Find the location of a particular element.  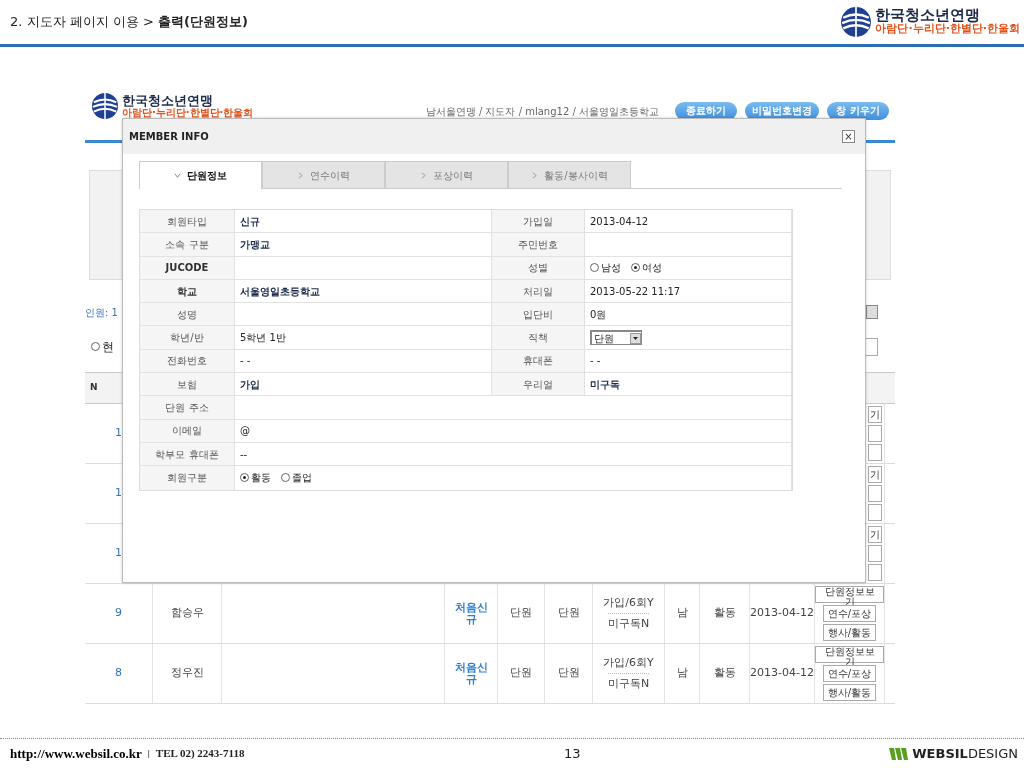

field-label: 학부모 휴대폰 is located at coordinates (187, 454).